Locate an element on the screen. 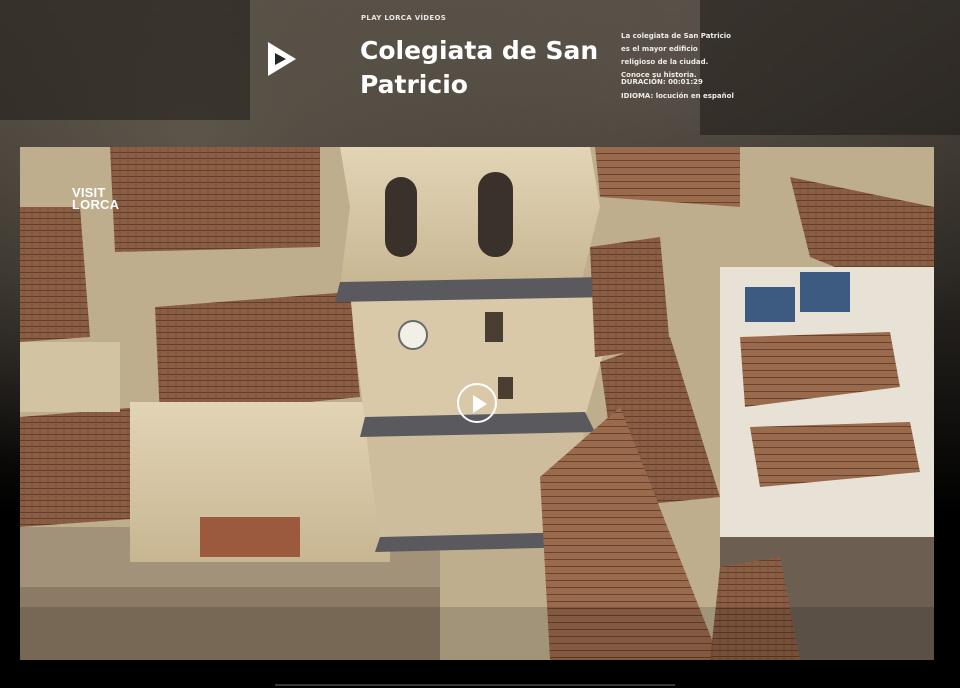 The height and width of the screenshot is (688, 960). visit-lorca-watermark: VISIT LORCA is located at coordinates (96, 199).